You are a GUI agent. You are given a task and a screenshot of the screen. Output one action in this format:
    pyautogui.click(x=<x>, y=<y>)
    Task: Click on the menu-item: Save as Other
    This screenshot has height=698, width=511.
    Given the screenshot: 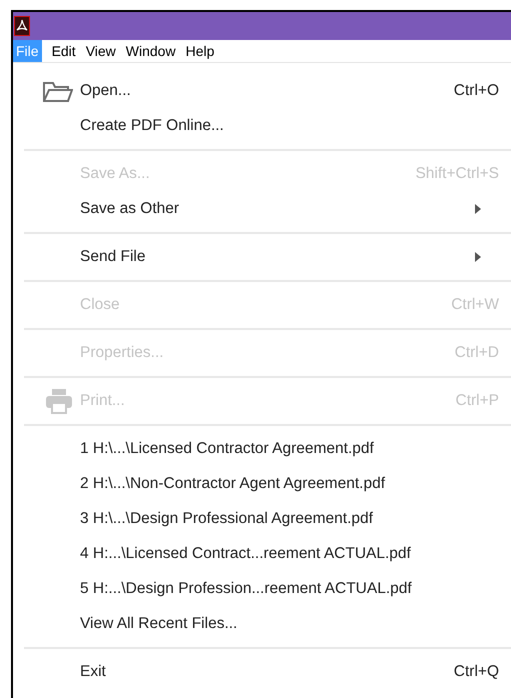 What is the action you would take?
    pyautogui.click(x=262, y=208)
    